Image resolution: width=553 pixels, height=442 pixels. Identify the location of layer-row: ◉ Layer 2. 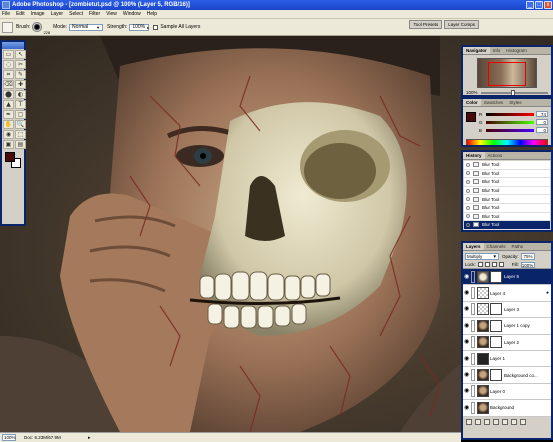
(507, 343).